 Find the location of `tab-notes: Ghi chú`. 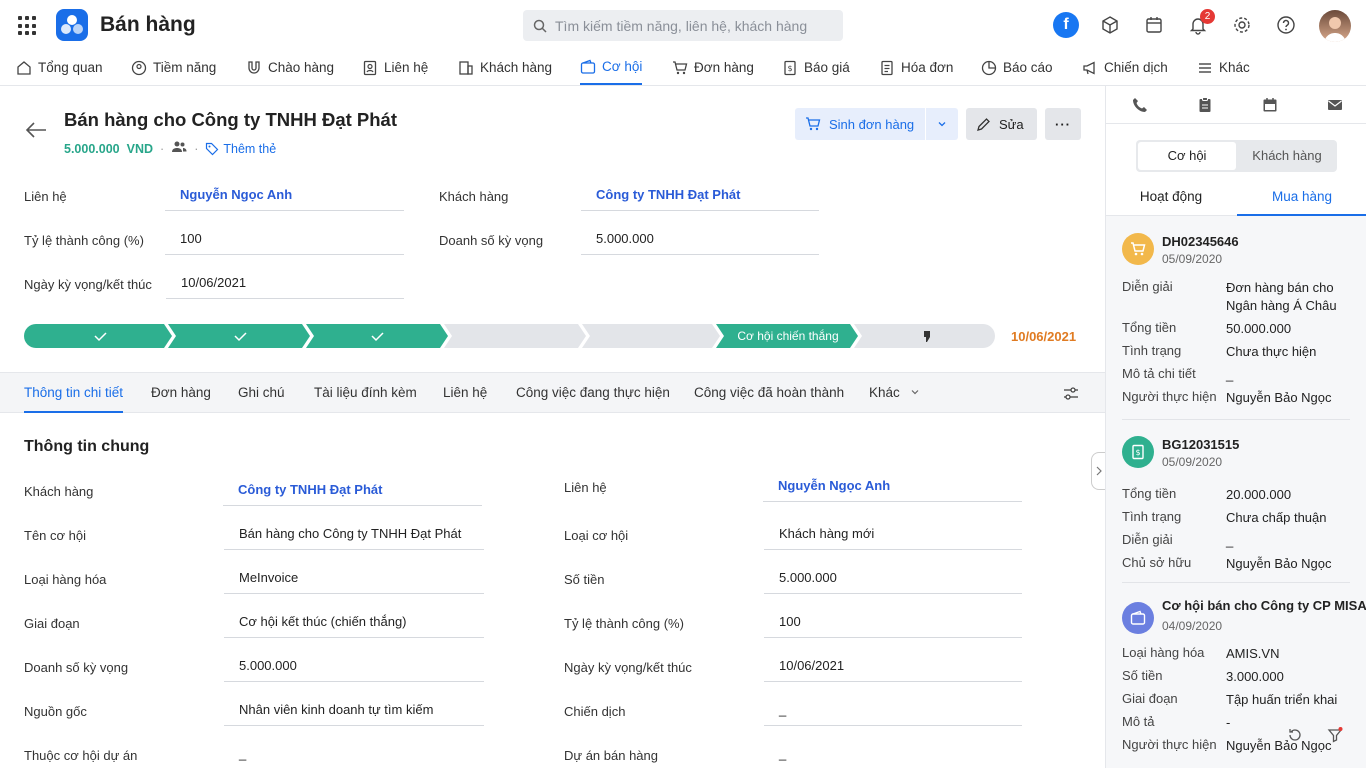

tab-notes: Ghi chú is located at coordinates (261, 393).